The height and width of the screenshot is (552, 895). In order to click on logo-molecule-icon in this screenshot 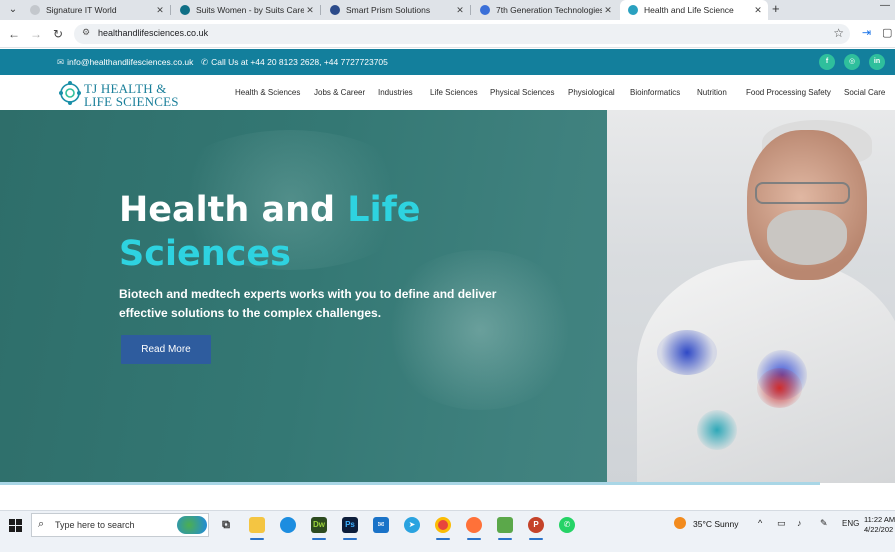, I will do `click(70, 93)`.